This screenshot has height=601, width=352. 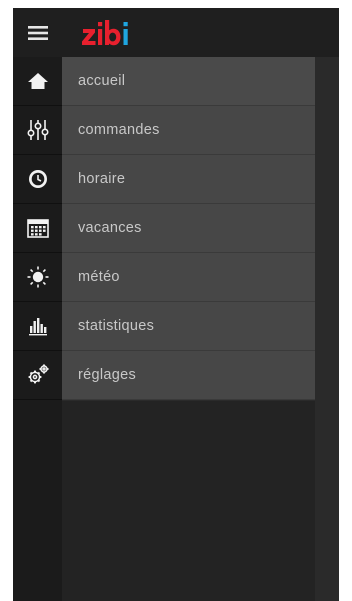 I want to click on gears-icon, so click(x=38, y=374).